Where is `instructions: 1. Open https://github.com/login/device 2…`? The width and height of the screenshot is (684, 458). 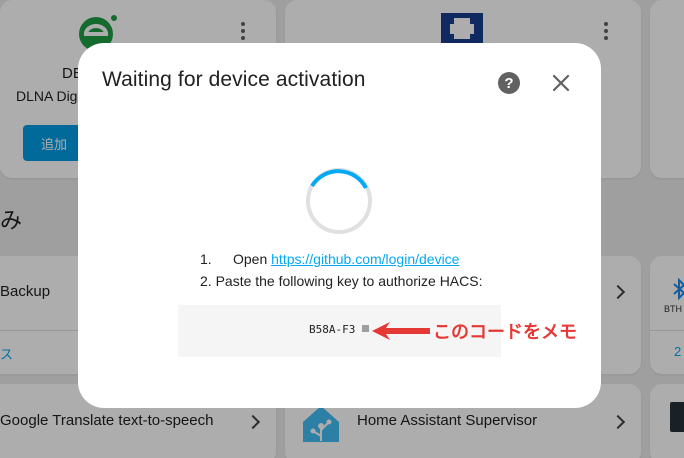
instructions: 1. Open https://github.com/login/device 2… is located at coordinates (341, 270).